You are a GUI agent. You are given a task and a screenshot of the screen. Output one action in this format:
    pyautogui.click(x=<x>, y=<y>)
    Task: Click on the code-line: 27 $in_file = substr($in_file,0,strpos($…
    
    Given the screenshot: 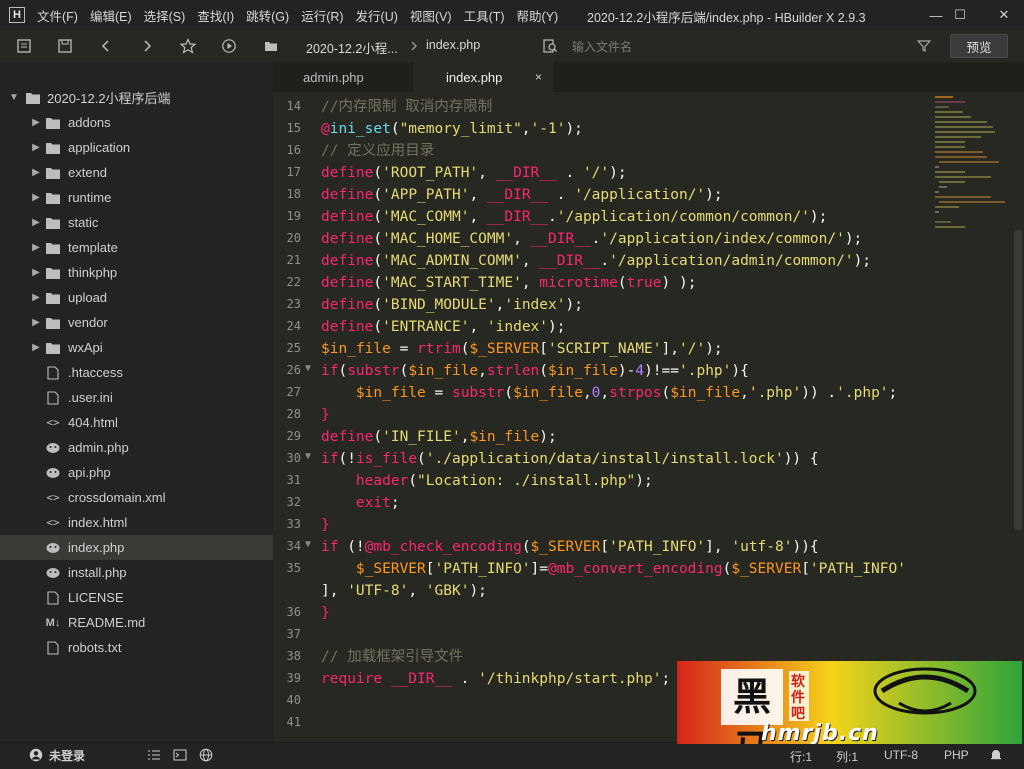 What is the action you would take?
    pyautogui.click(x=603, y=393)
    